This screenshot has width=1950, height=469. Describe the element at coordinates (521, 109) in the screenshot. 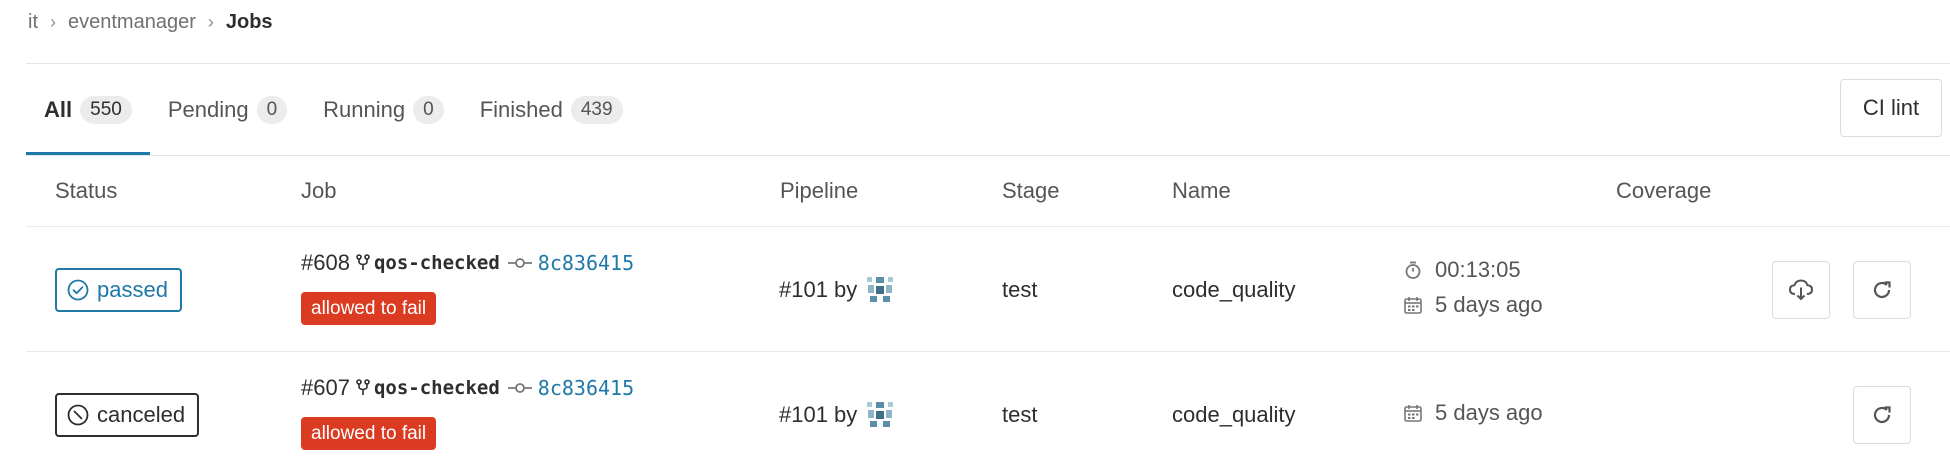

I see `tab-label: Finished` at that location.